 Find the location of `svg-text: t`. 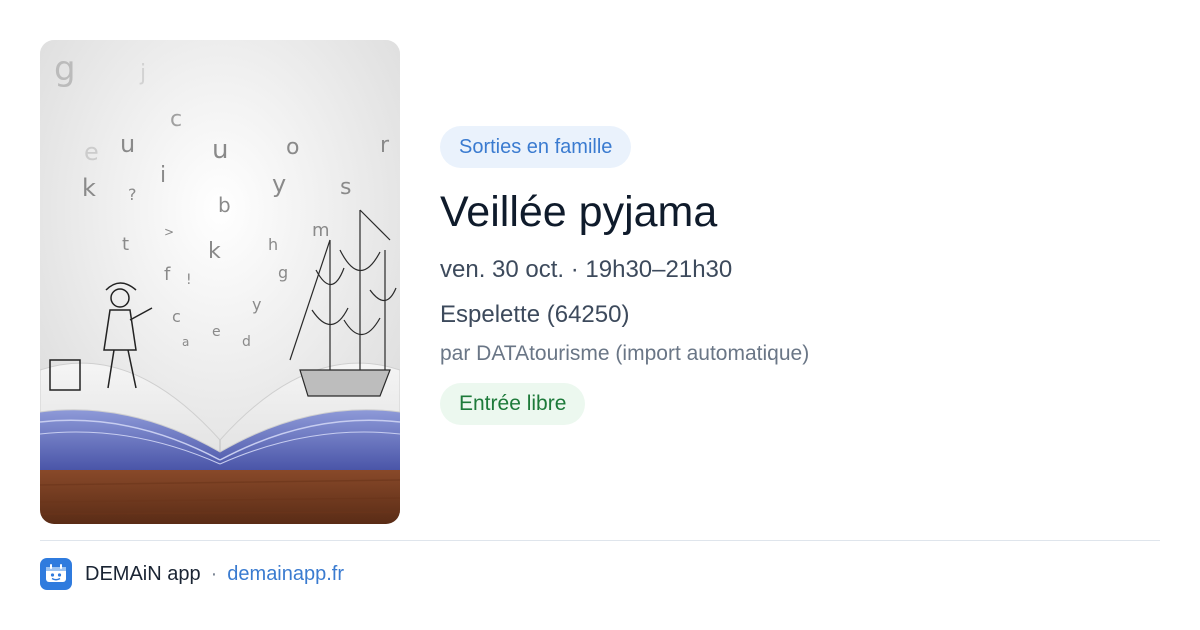

svg-text: t is located at coordinates (125, 244).